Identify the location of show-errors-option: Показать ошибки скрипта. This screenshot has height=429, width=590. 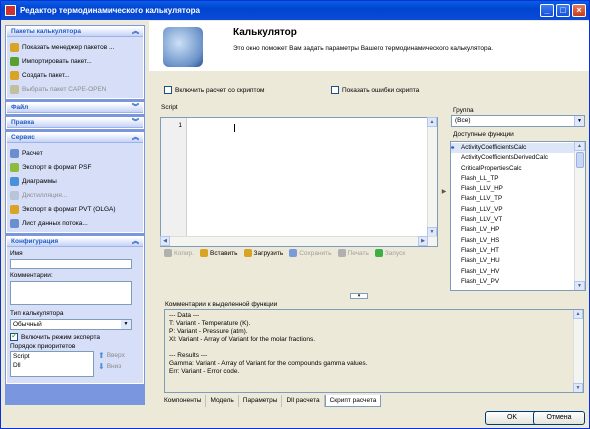
(375, 90).